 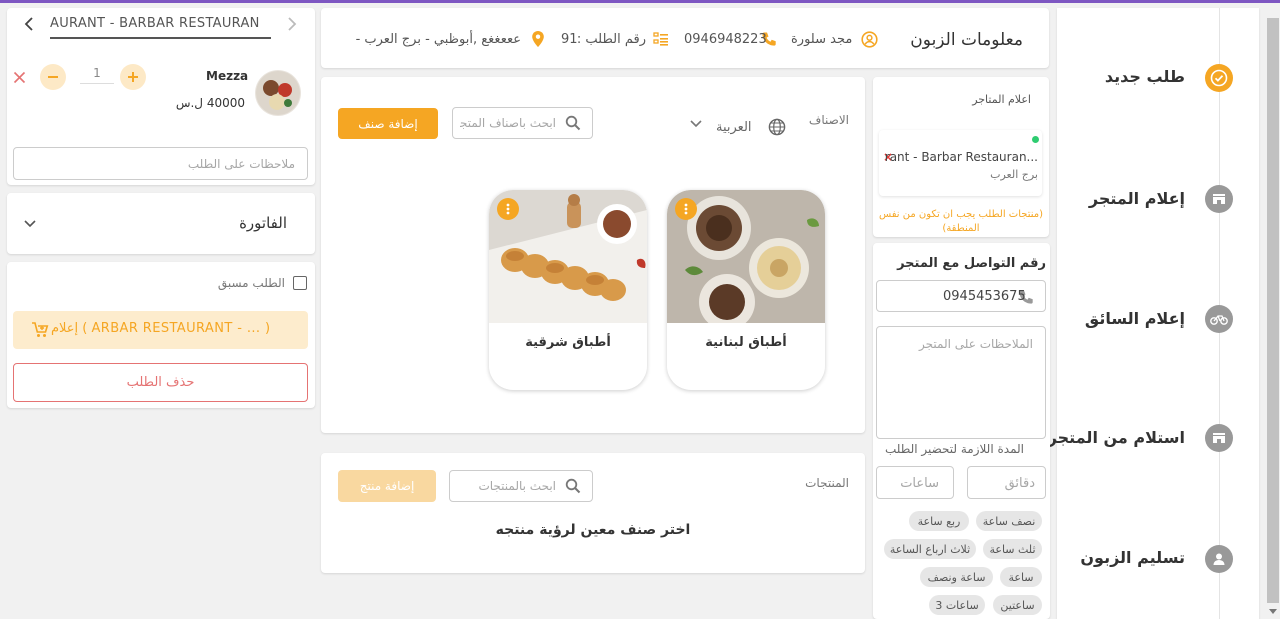 I want to click on chip-hour-half: ساعة ونصف, so click(x=956, y=577).